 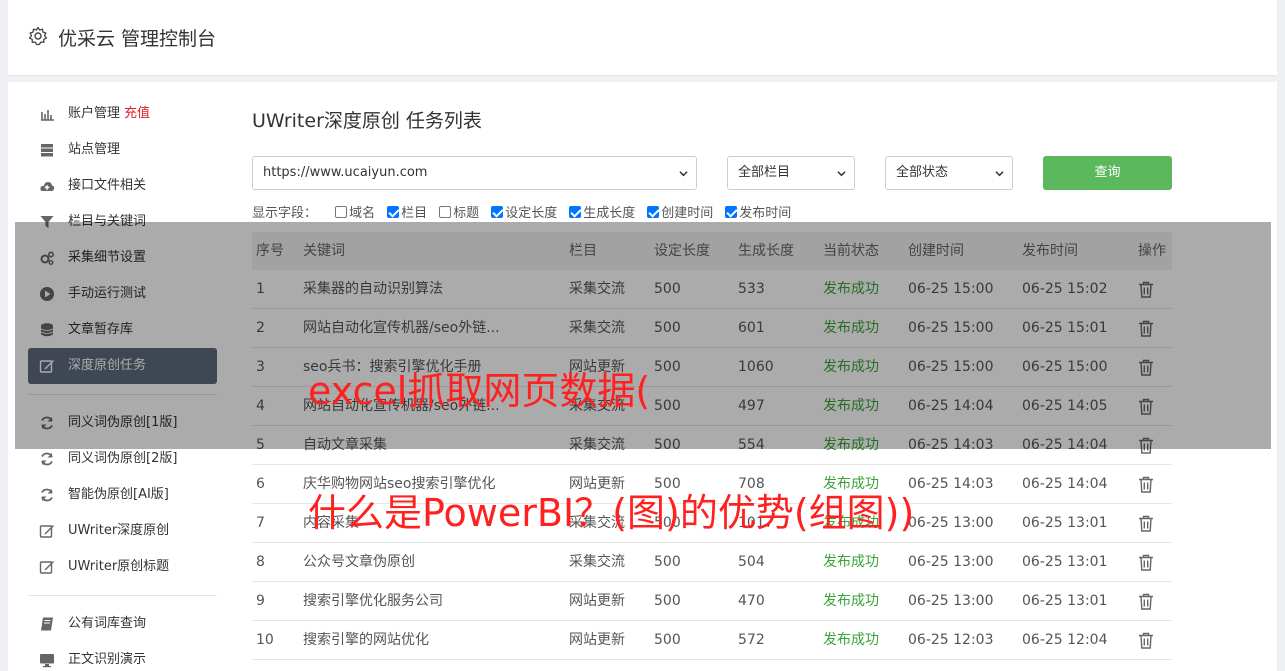 I want to click on bar-chart-icon, so click(x=47, y=115).